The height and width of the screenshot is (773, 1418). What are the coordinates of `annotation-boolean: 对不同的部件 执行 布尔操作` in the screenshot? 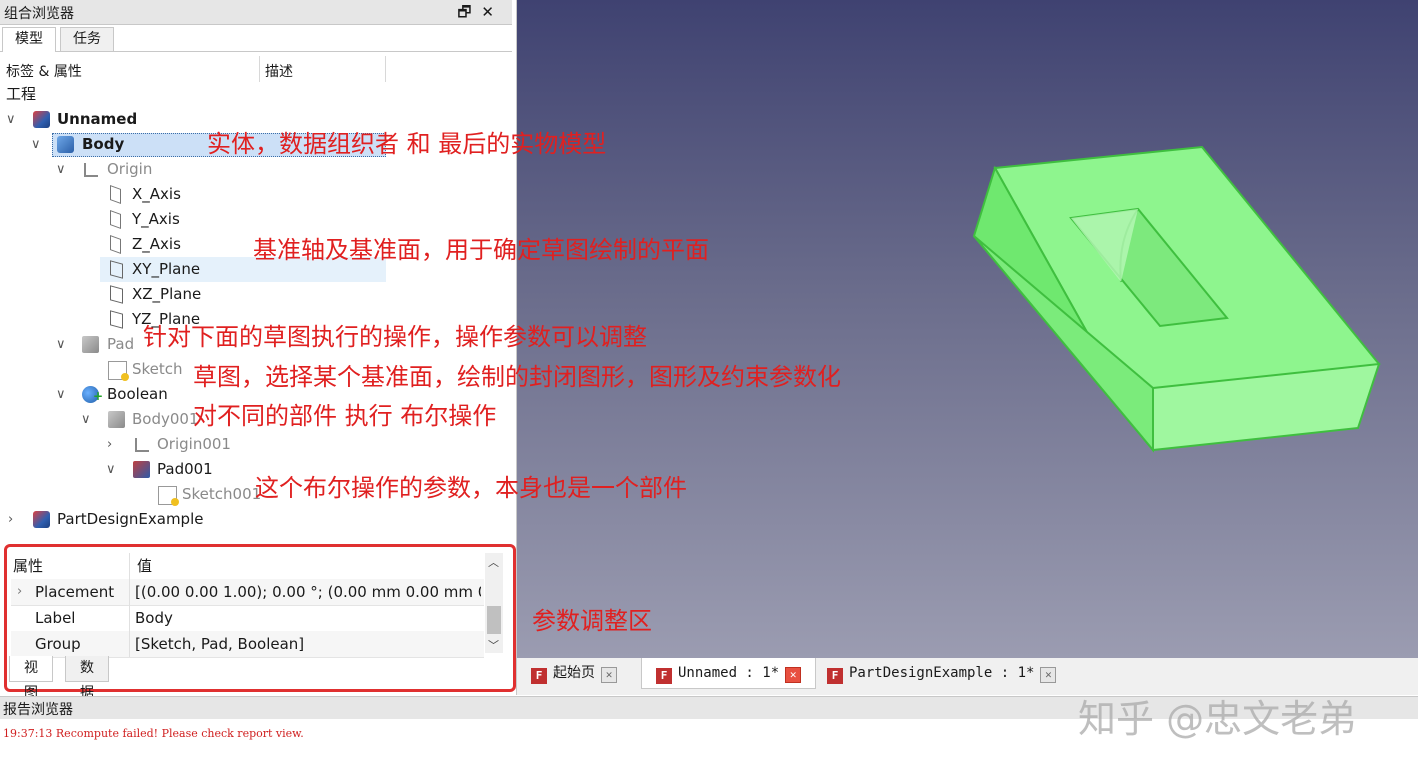 It's located at (345, 416).